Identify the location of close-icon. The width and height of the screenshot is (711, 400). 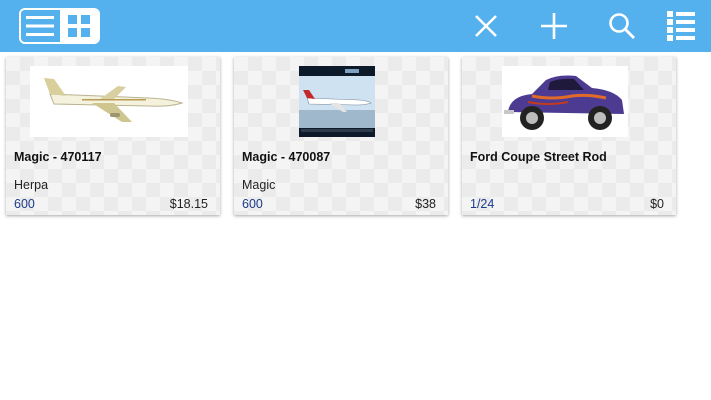
(486, 26).